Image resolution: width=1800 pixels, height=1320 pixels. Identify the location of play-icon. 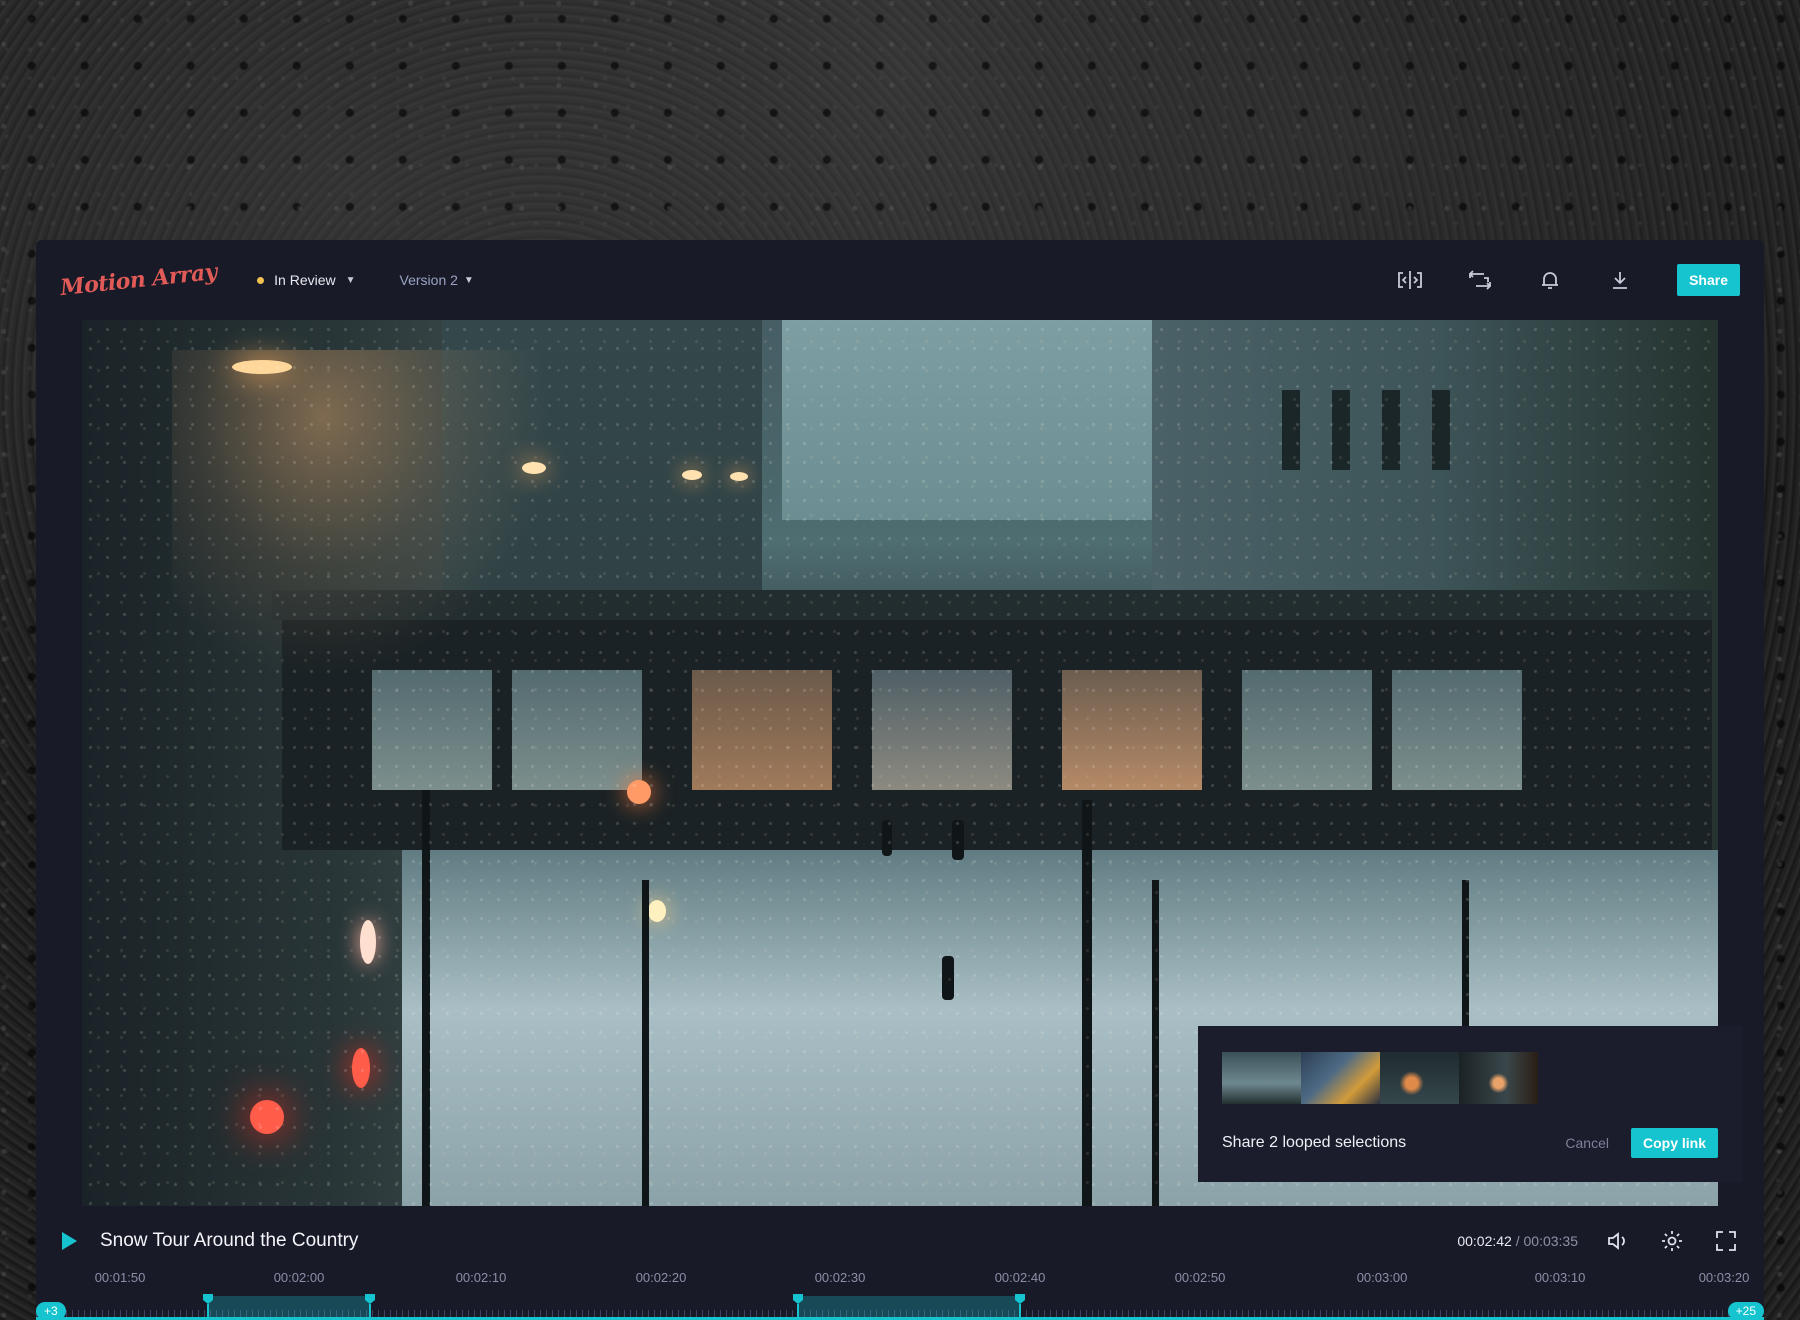
(69, 1241).